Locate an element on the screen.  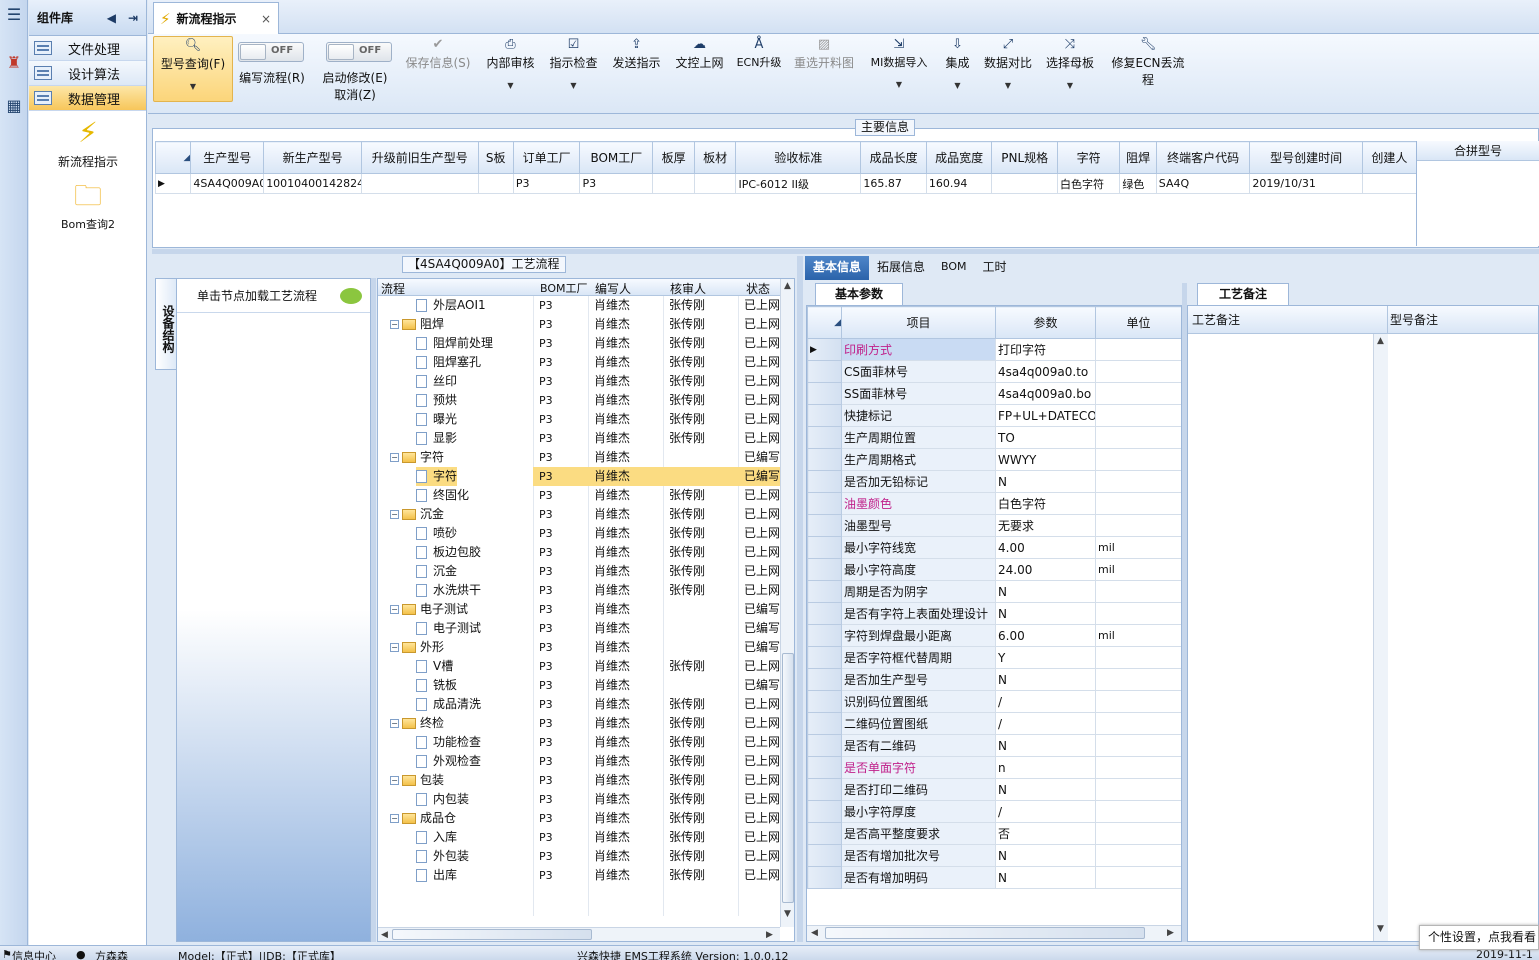
scroll-down-icon: ▼ is located at coordinates (1380, 929).